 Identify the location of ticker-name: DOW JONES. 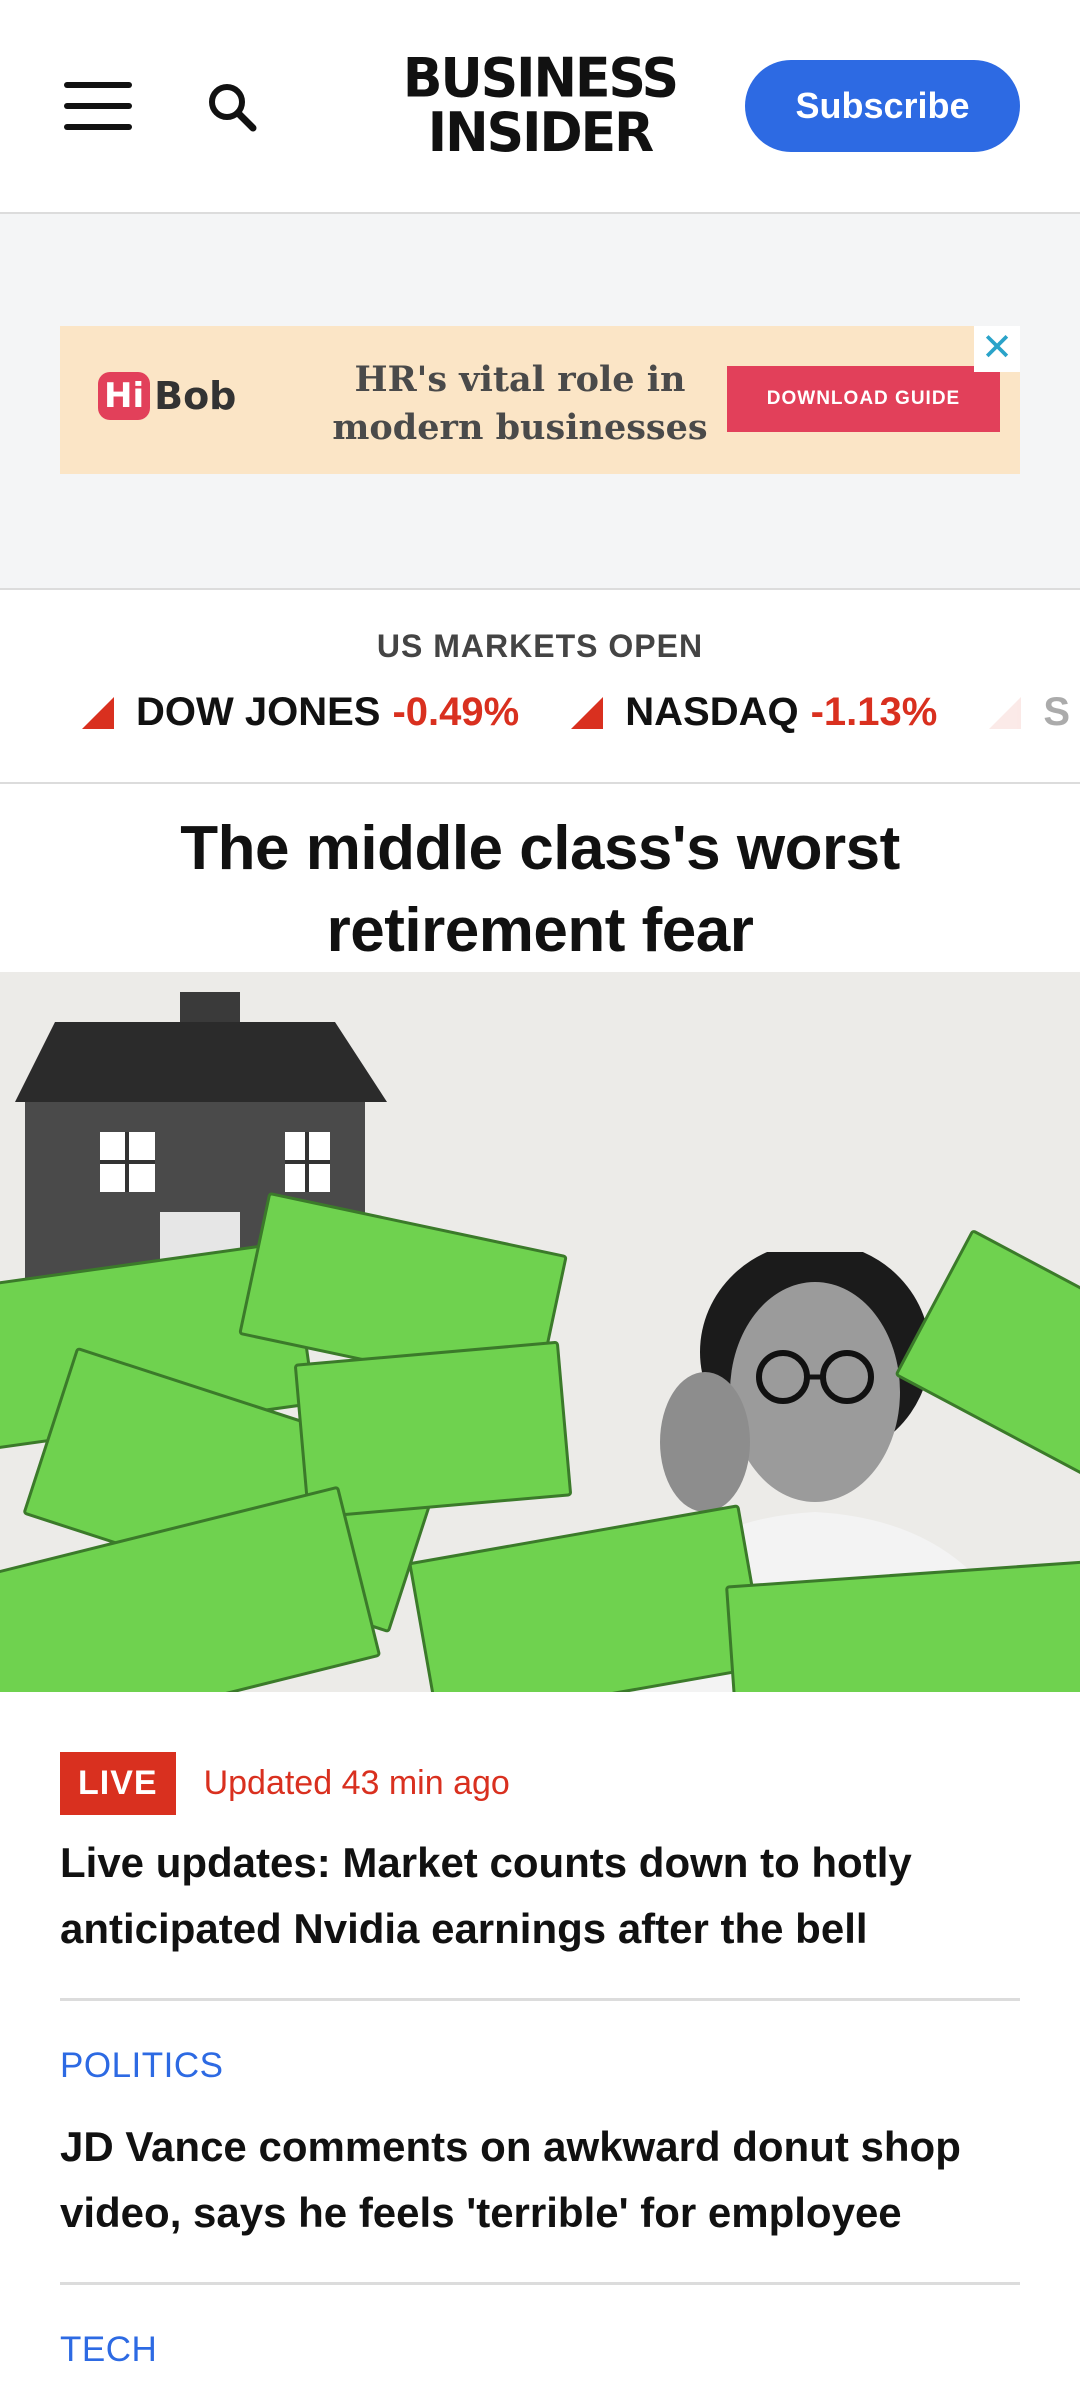
(258, 712).